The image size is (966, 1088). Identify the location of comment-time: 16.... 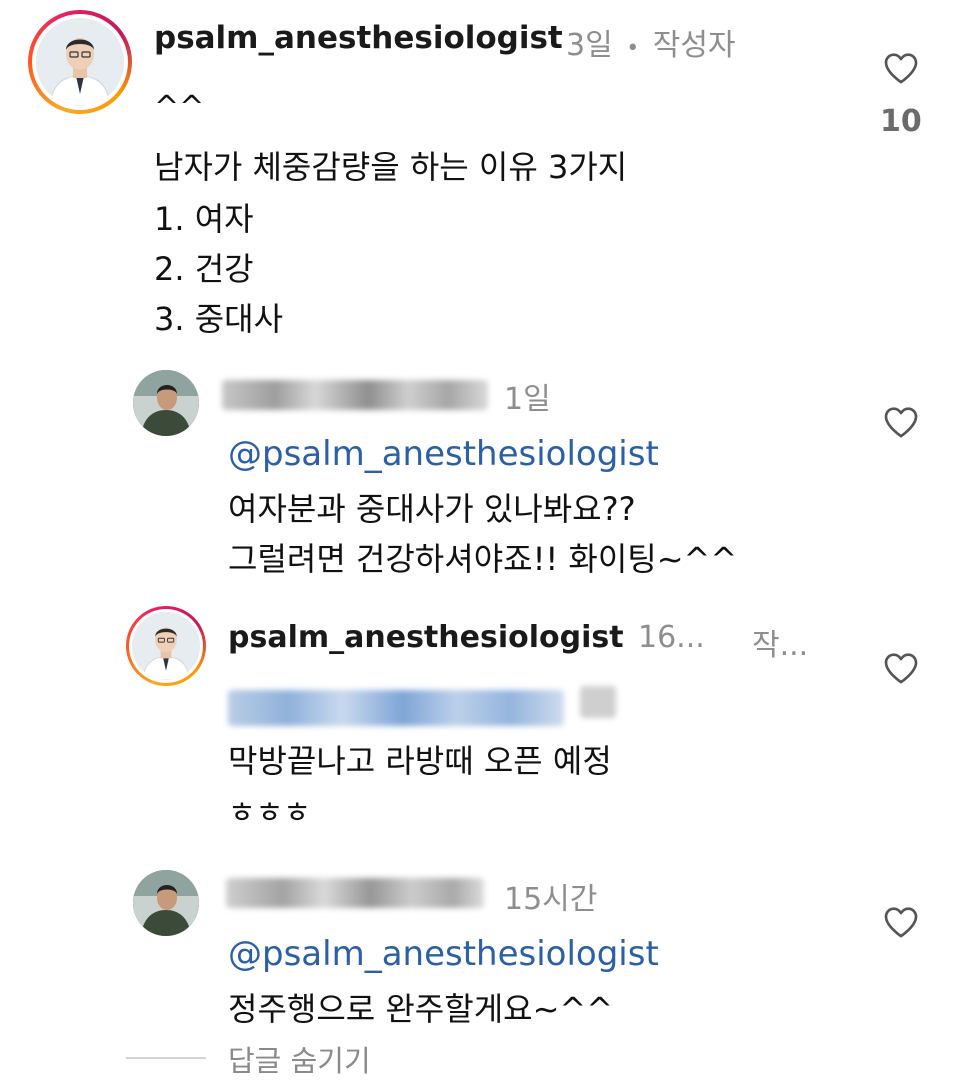
(671, 637).